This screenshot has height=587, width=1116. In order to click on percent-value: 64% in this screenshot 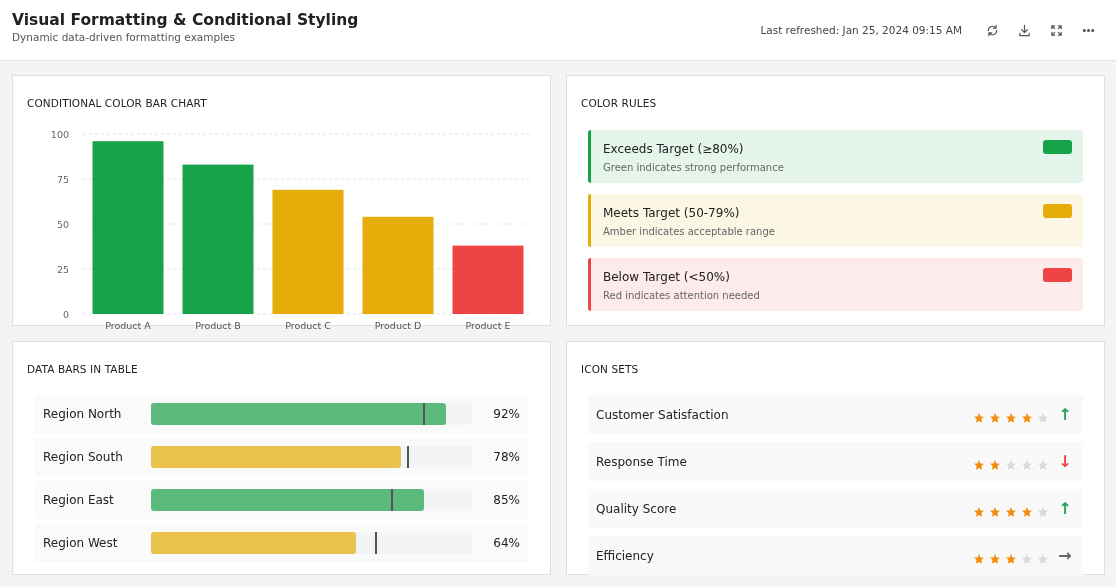, I will do `click(506, 543)`.